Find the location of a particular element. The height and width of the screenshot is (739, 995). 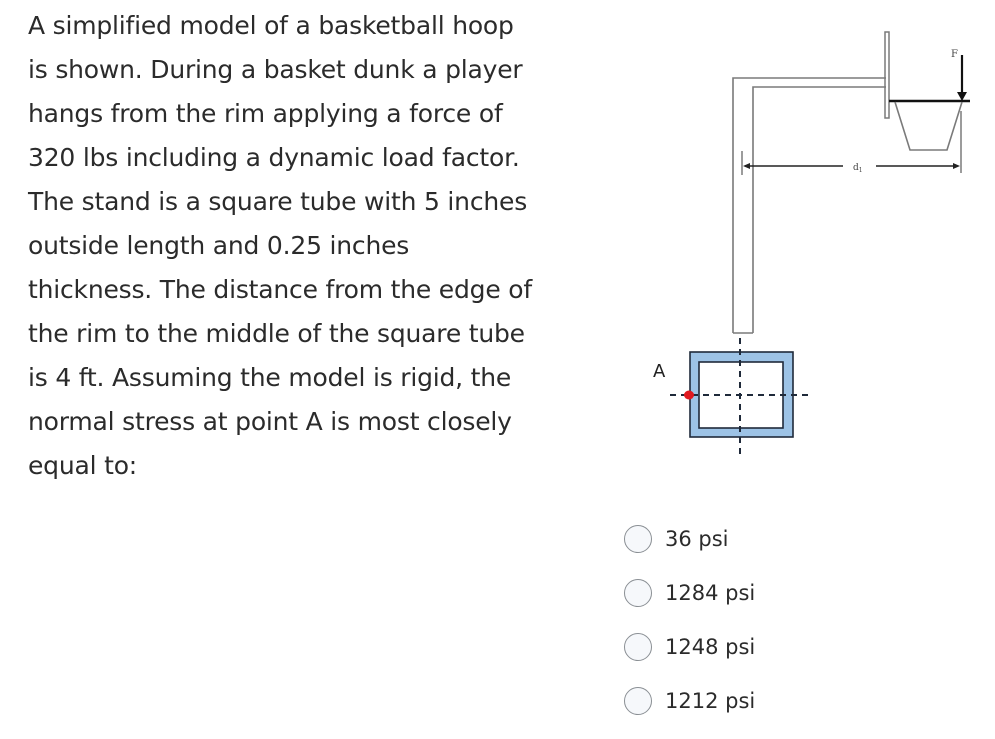

answer-option: 1284 psi is located at coordinates (689, 593).